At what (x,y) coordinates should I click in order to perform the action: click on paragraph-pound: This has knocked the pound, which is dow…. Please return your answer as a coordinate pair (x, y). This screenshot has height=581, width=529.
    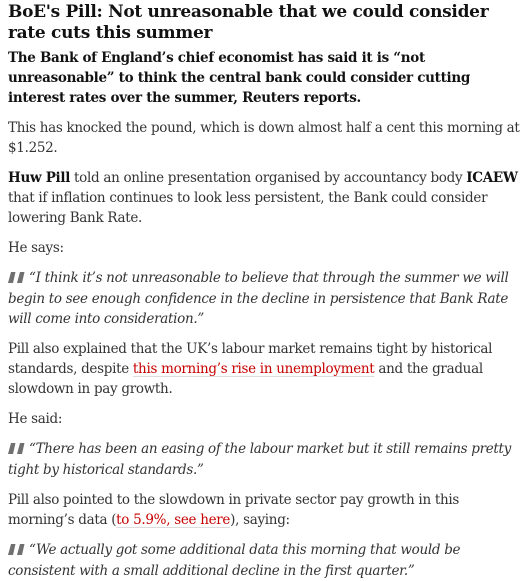
    Looking at the image, I should click on (264, 138).